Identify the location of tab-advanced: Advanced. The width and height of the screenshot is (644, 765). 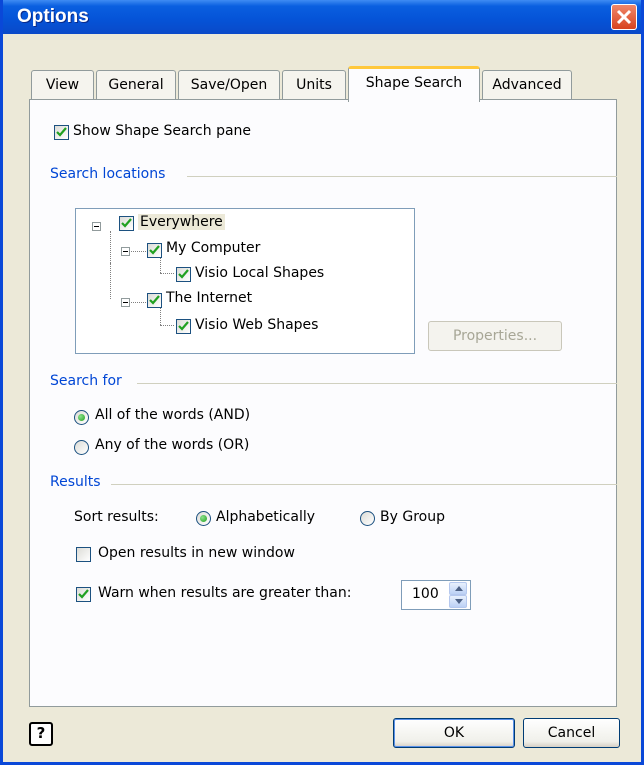
(527, 85).